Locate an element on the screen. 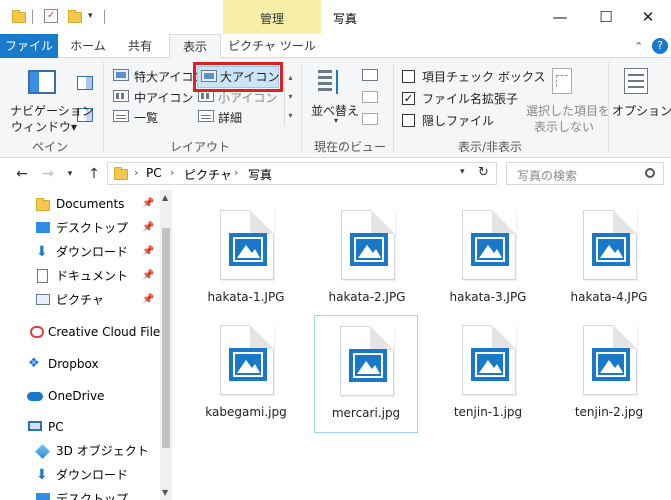  address-dropdown-icon: ▾ is located at coordinates (462, 172).